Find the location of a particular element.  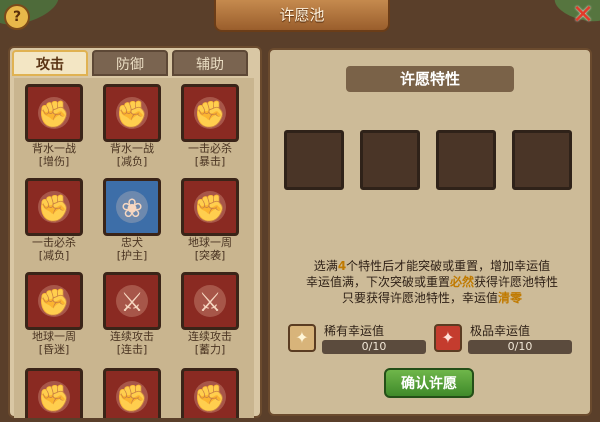

skill-card: ✊ 背水一战 [增伤] is located at coordinates (54, 126).